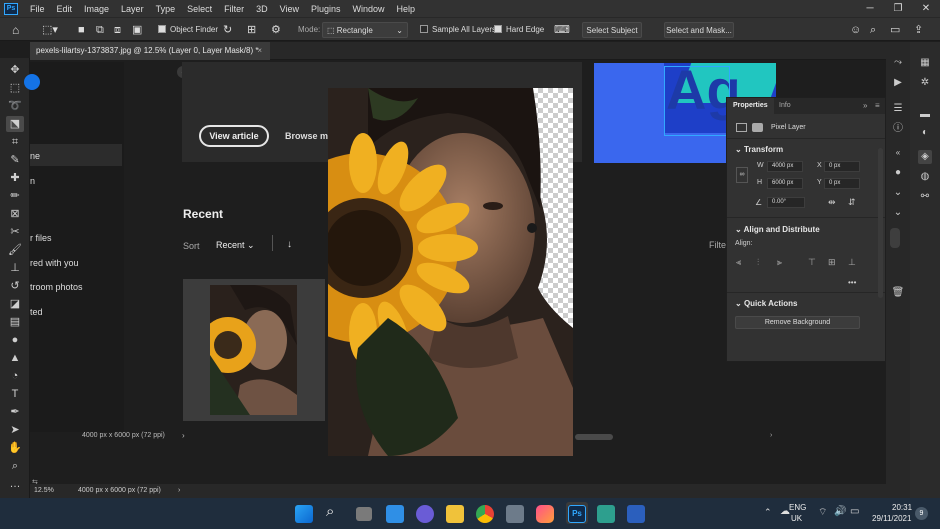  Describe the element at coordinates (785, 166) in the screenshot. I see `width-field: 4000 px` at that location.